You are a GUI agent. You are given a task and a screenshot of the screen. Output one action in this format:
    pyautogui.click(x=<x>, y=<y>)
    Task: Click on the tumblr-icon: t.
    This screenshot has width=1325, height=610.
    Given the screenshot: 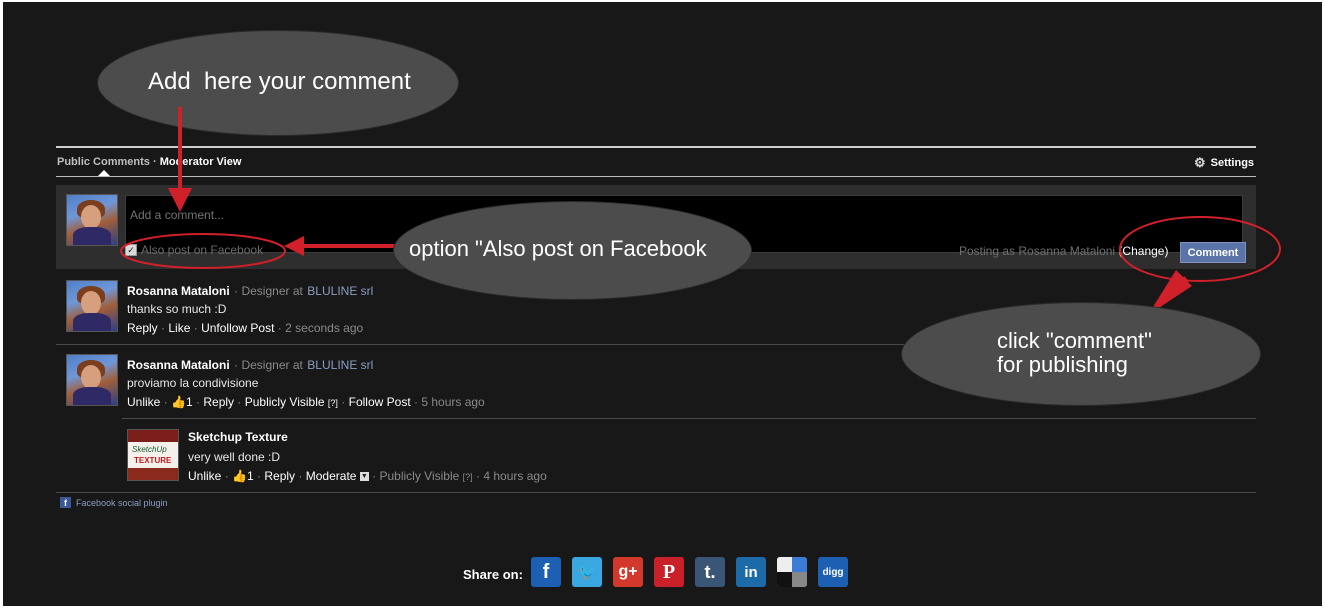 What is the action you would take?
    pyautogui.click(x=710, y=572)
    